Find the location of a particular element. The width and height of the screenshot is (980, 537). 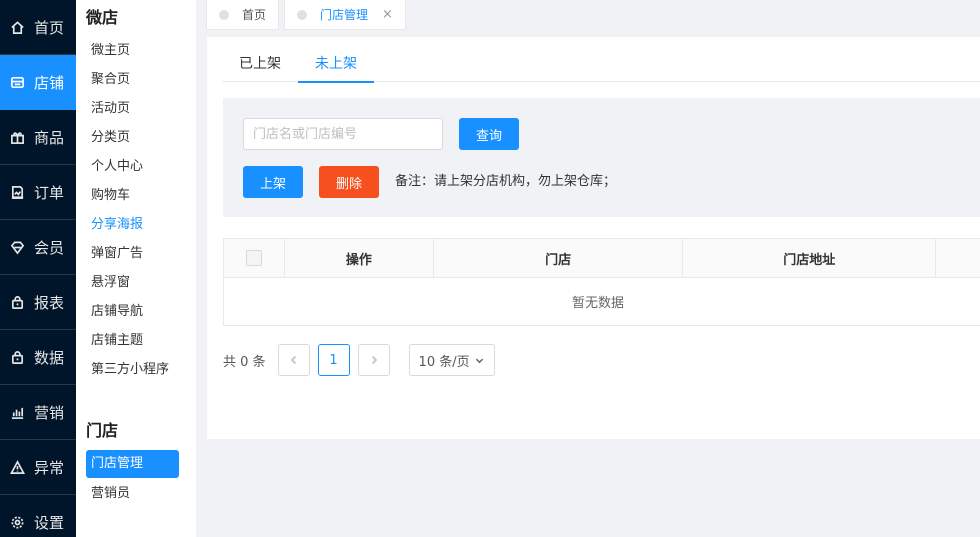

query-button: 查询 is located at coordinates (489, 134).